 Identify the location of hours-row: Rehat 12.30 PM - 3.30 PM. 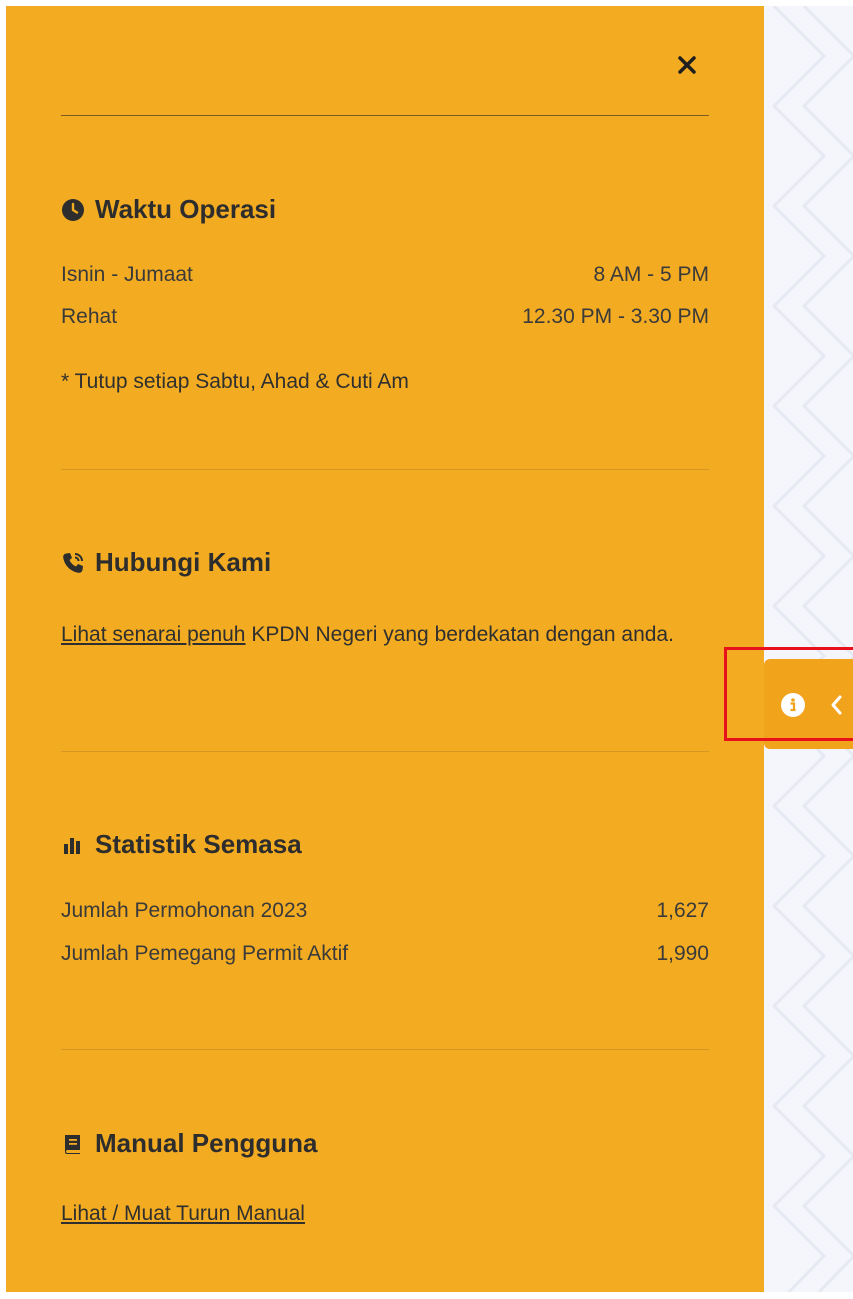
(385, 317).